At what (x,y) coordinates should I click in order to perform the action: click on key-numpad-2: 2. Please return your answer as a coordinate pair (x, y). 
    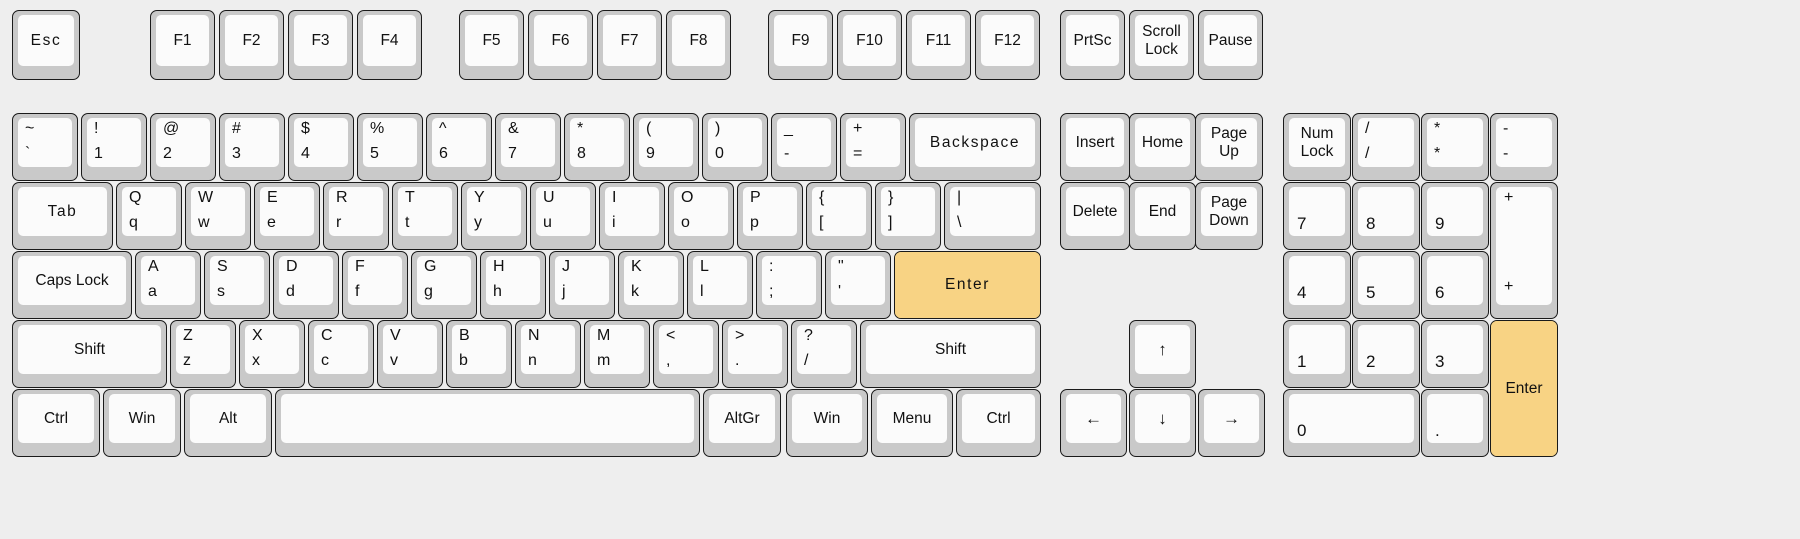
    Looking at the image, I should click on (1386, 354).